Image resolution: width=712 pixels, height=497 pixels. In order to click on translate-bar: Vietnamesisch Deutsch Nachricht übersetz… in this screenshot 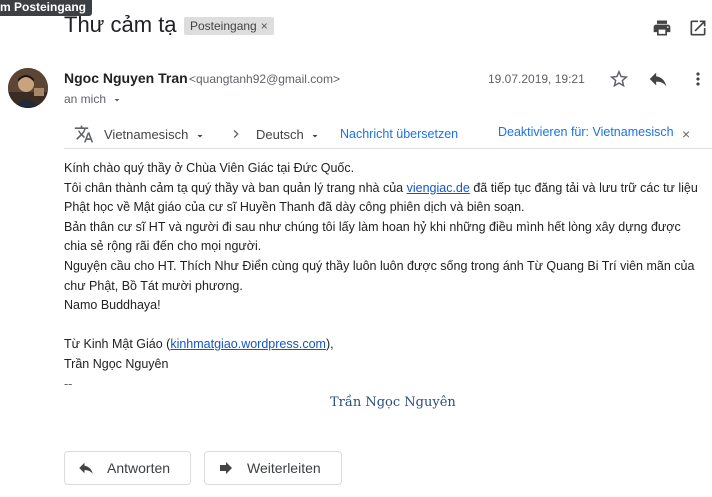, I will do `click(388, 134)`.